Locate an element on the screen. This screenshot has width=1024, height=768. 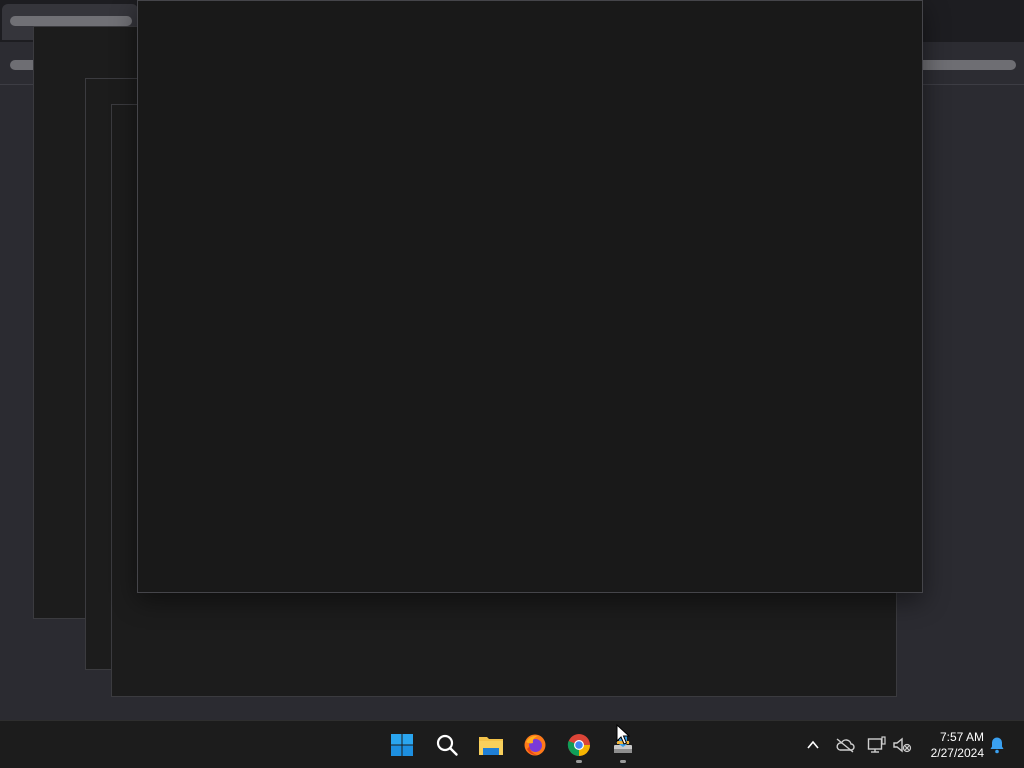
search-icon is located at coordinates (447, 745).